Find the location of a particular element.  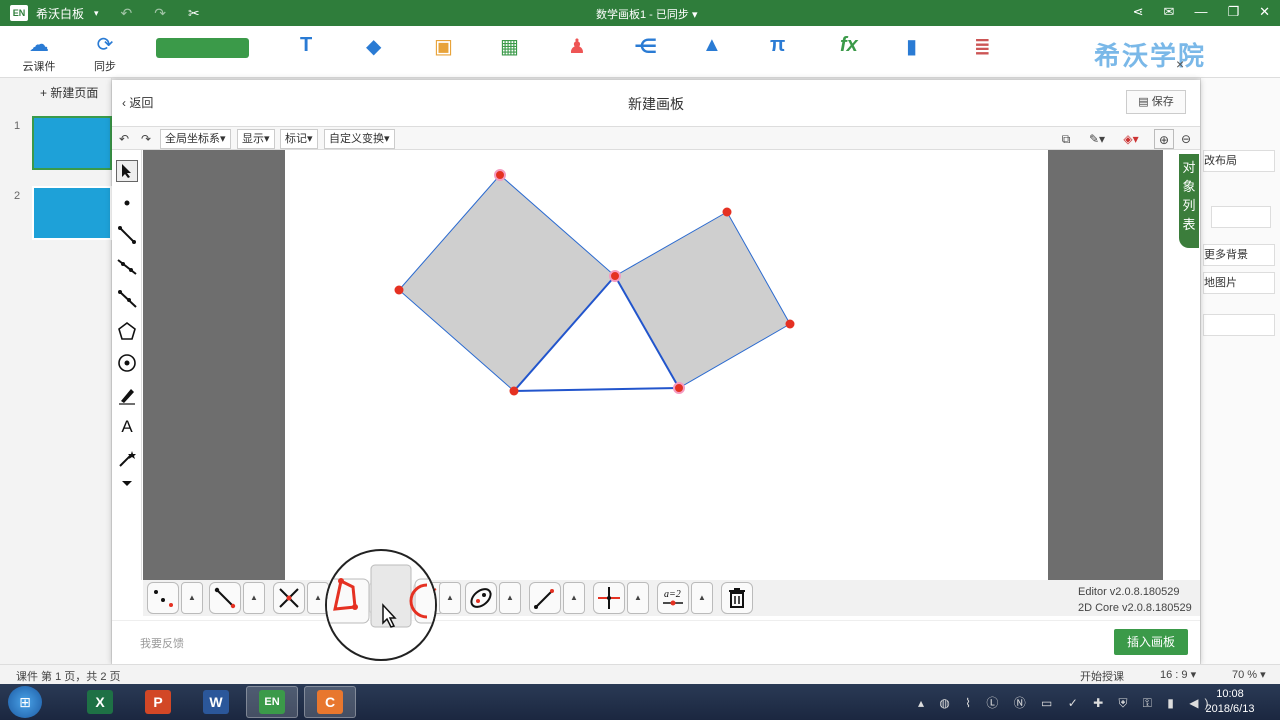

zoom-out-icon: ⊖ is located at coordinates (1186, 139).